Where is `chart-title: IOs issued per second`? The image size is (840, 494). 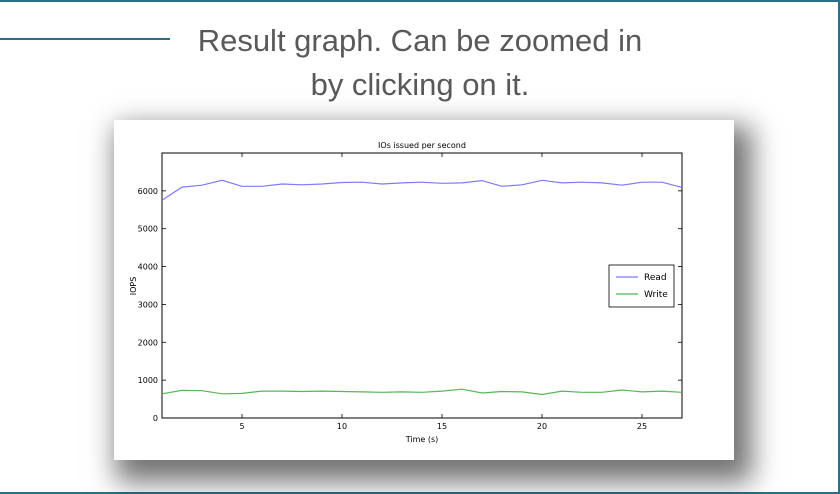
chart-title: IOs issued per second is located at coordinates (422, 145).